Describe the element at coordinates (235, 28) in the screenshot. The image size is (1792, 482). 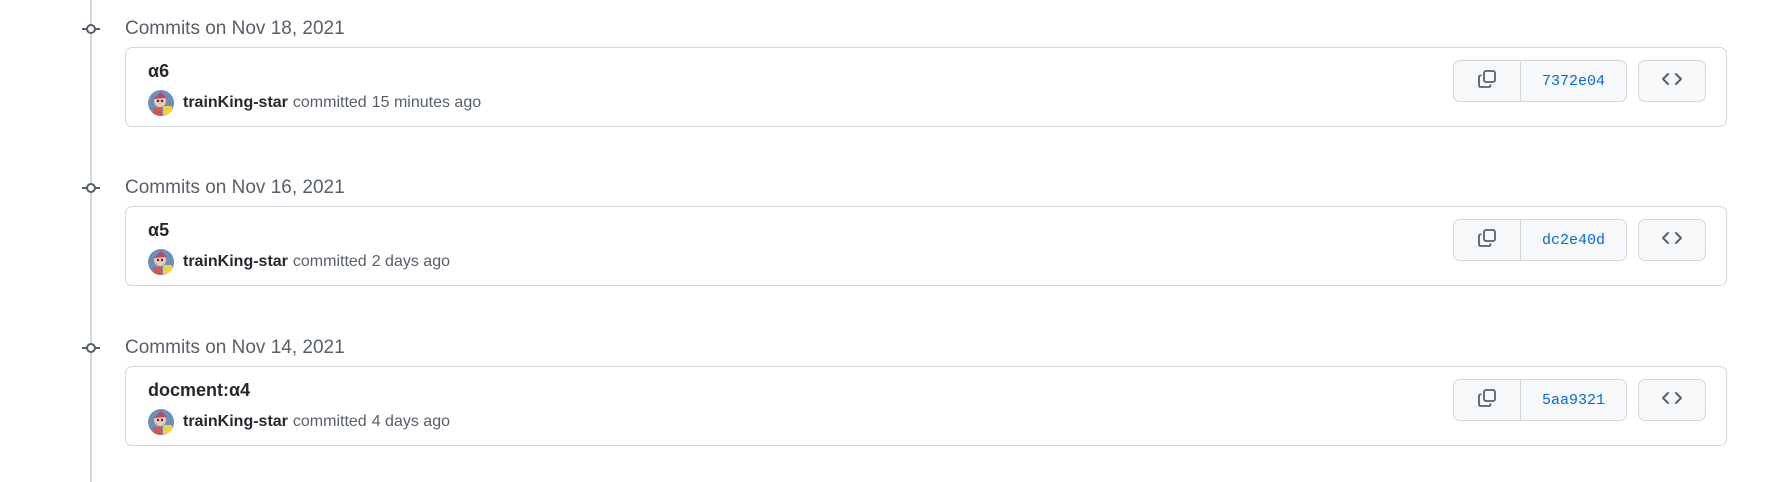
I see `commit-group-title: Commits on Nov 18, 2021` at that location.